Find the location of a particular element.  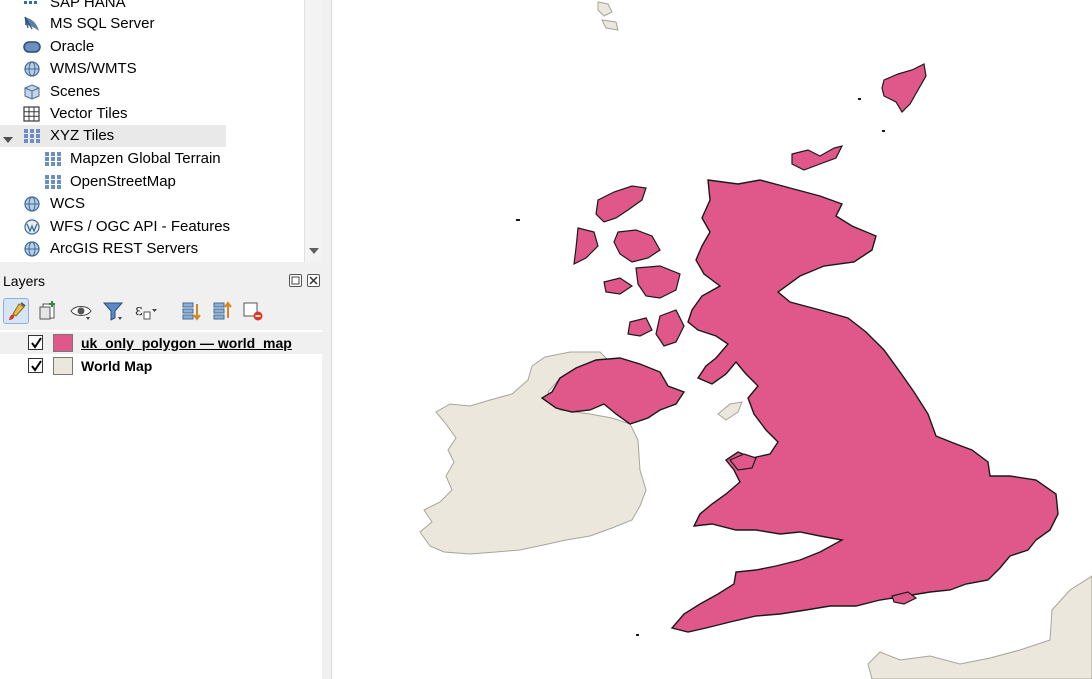

browser-item-vector-tiles: Vector Tiles is located at coordinates (113, 114).